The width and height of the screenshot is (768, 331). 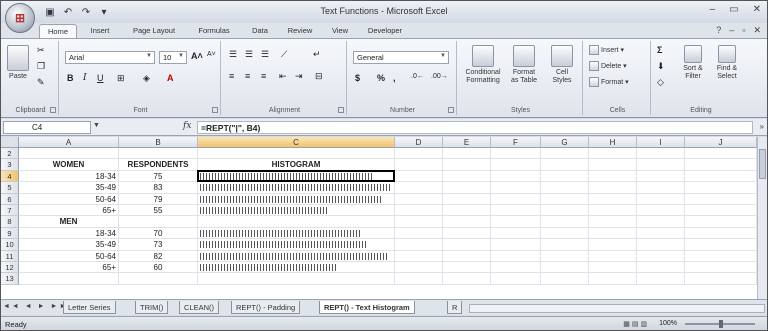 I want to click on cell-j10, so click(x=721, y=245).